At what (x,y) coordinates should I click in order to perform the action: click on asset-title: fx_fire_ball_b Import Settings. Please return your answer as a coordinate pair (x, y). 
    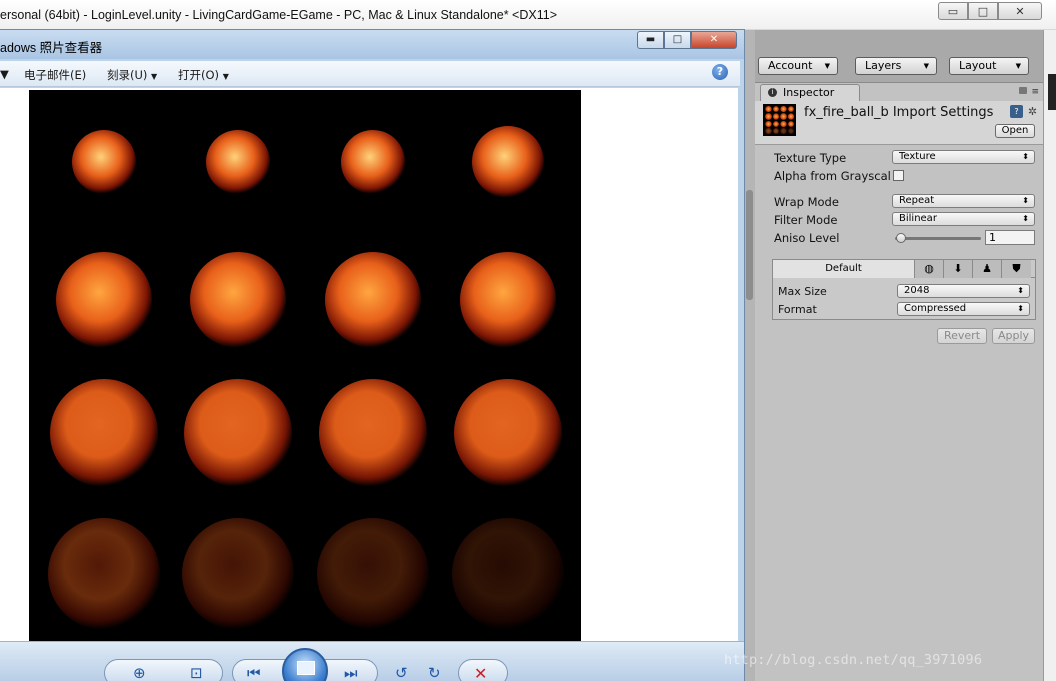
    Looking at the image, I should click on (899, 112).